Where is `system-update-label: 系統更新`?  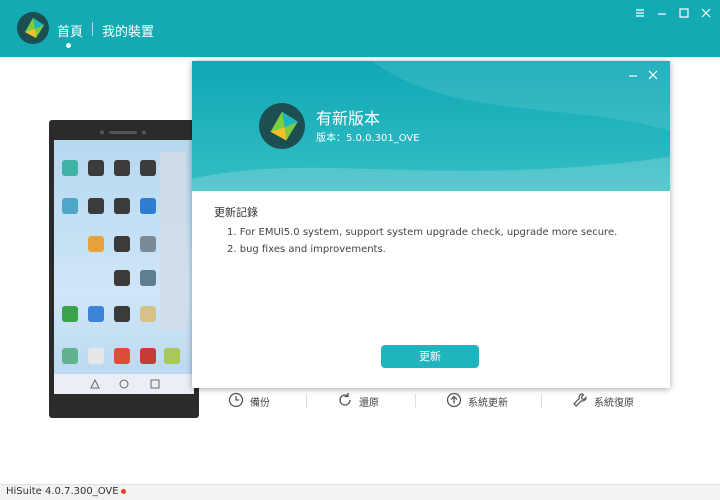
system-update-label: 系統更新 is located at coordinates (488, 403).